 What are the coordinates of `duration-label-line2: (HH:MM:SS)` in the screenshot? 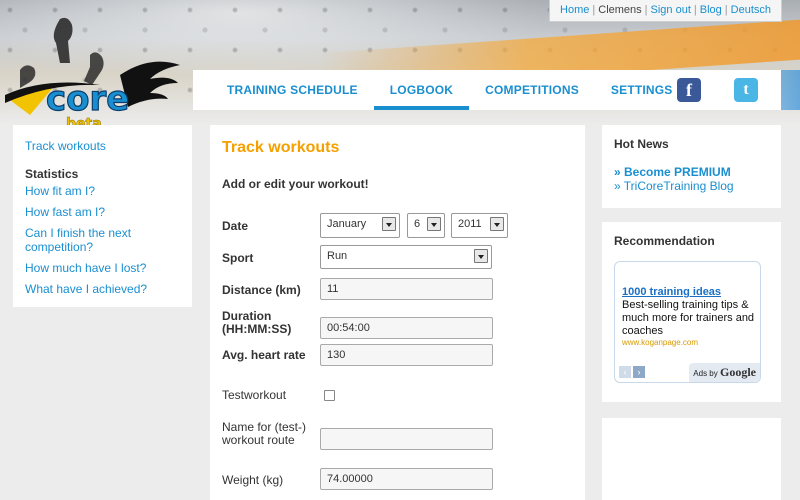 It's located at (257, 329).